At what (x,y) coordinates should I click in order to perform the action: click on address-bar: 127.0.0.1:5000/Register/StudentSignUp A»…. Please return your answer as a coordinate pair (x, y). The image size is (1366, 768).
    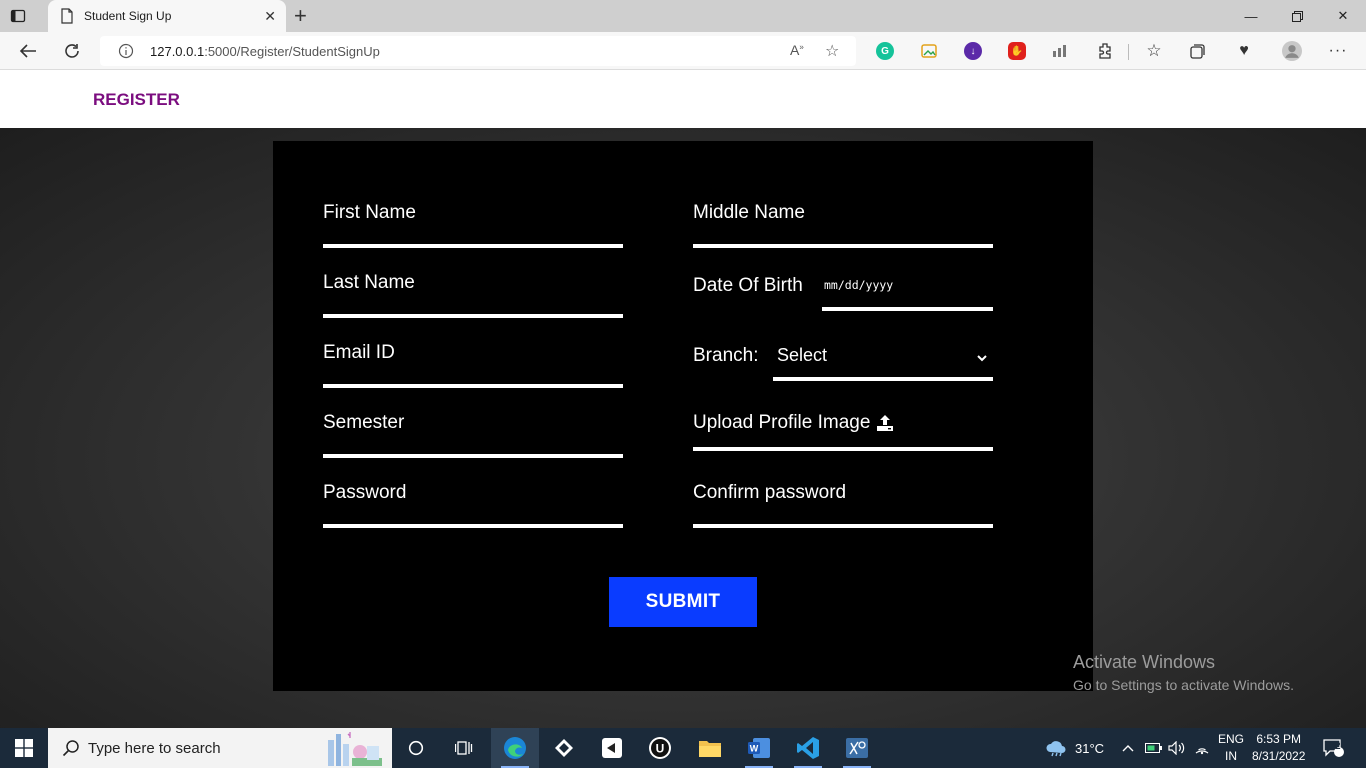
    Looking at the image, I should click on (478, 51).